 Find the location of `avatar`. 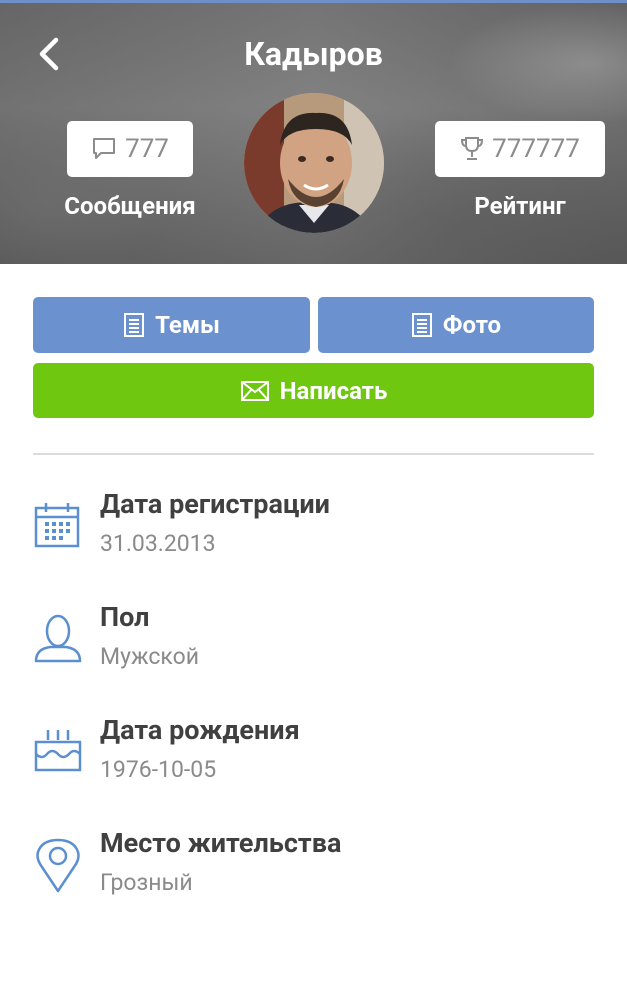

avatar is located at coordinates (314, 163).